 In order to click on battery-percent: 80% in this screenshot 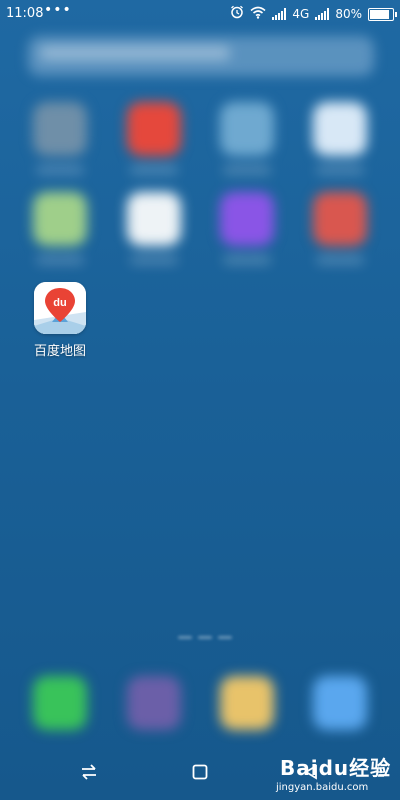, I will do `click(348, 14)`.